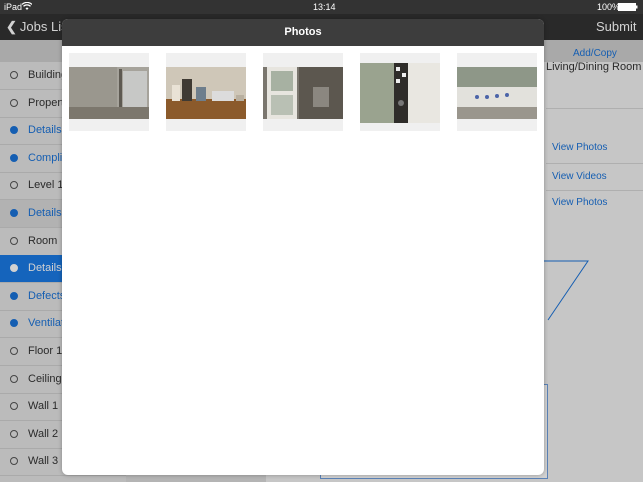 Image resolution: width=643 pixels, height=482 pixels. I want to click on window-sill-photo-icon, so click(109, 93).